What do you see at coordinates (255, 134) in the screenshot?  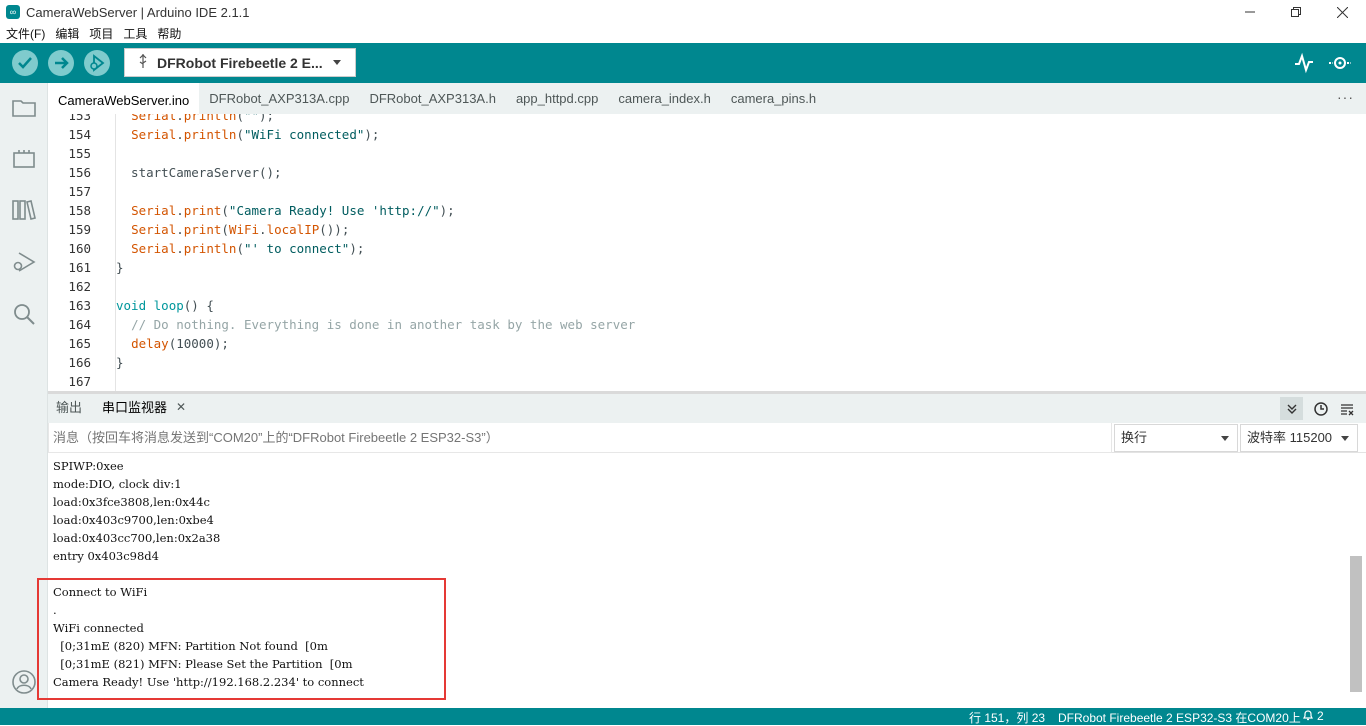 I see `code-line: Serial.println("WiFi connected");` at bounding box center [255, 134].